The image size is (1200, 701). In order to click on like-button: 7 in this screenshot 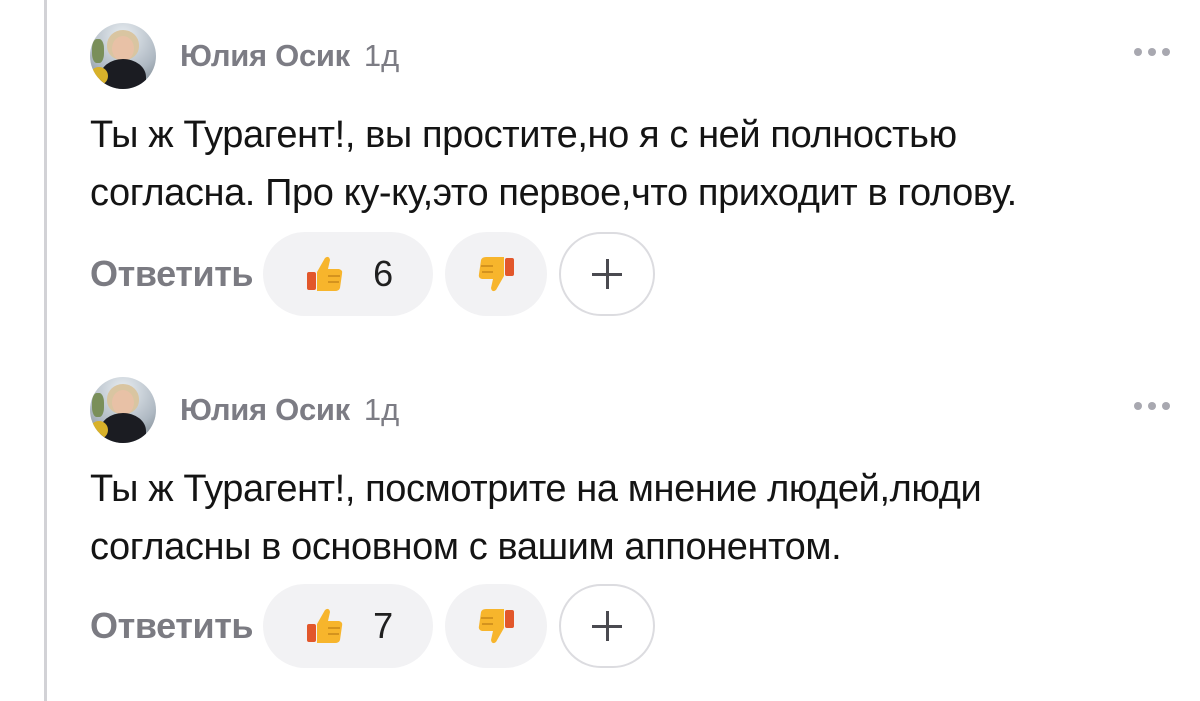, I will do `click(348, 626)`.